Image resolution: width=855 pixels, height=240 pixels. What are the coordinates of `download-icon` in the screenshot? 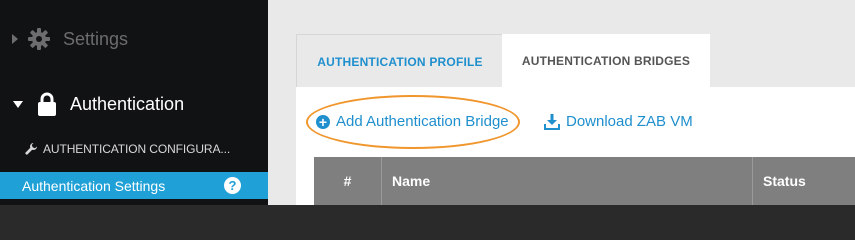 It's located at (552, 121).